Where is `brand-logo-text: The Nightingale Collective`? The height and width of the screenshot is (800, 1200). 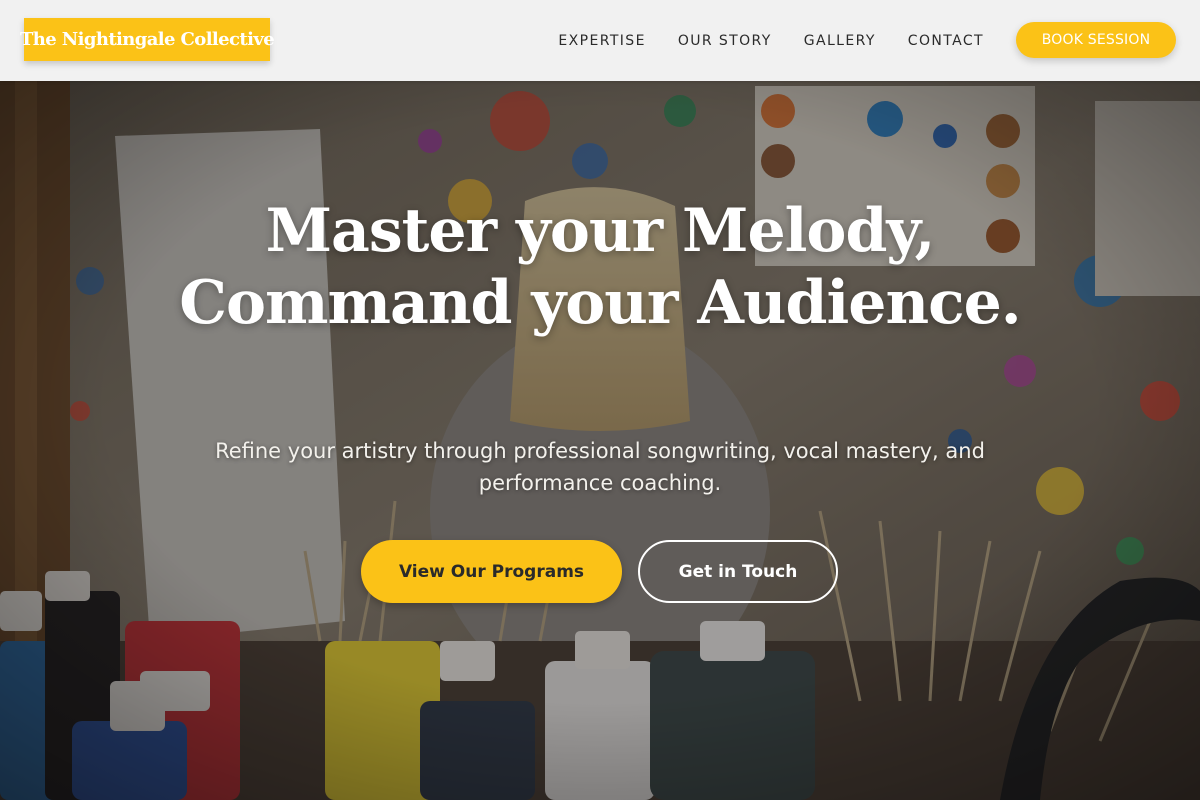 brand-logo-text: The Nightingale Collective is located at coordinates (147, 39).